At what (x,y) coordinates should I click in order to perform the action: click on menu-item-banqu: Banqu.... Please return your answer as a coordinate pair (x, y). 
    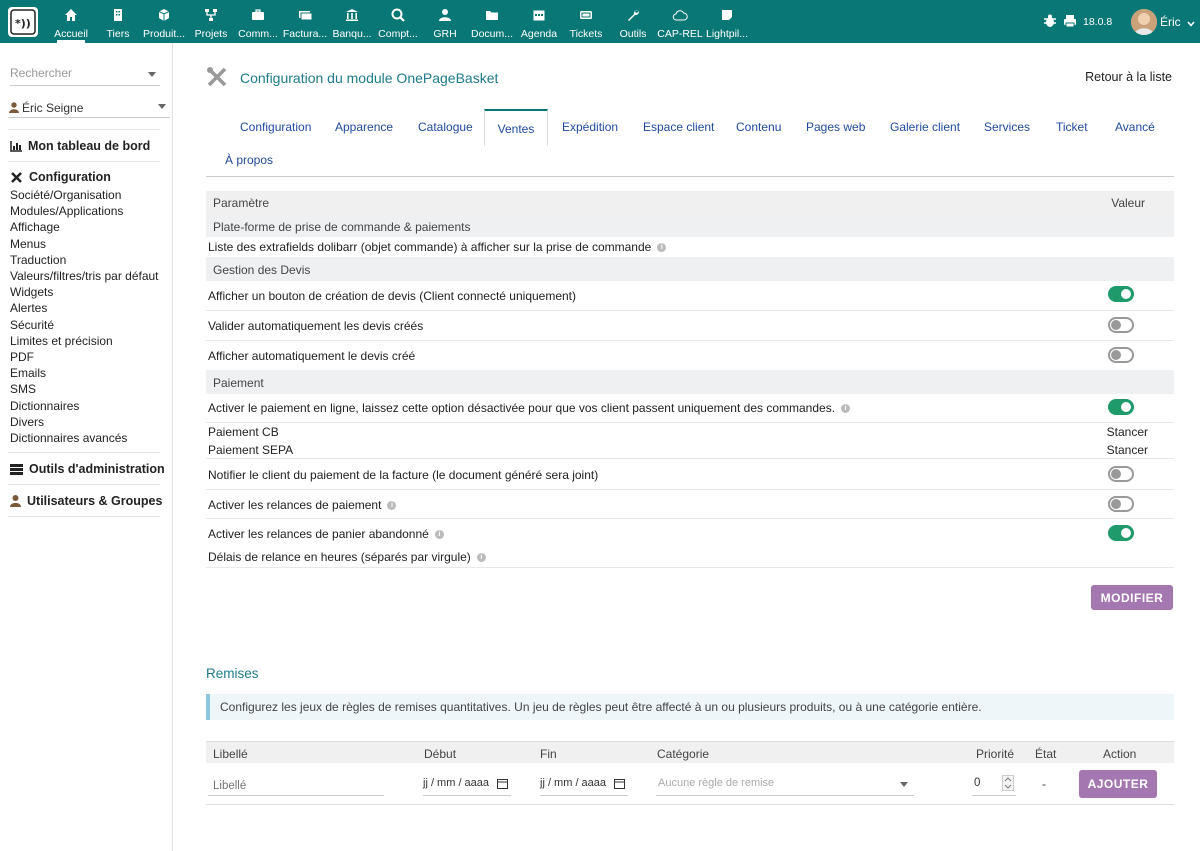
    Looking at the image, I should click on (352, 21).